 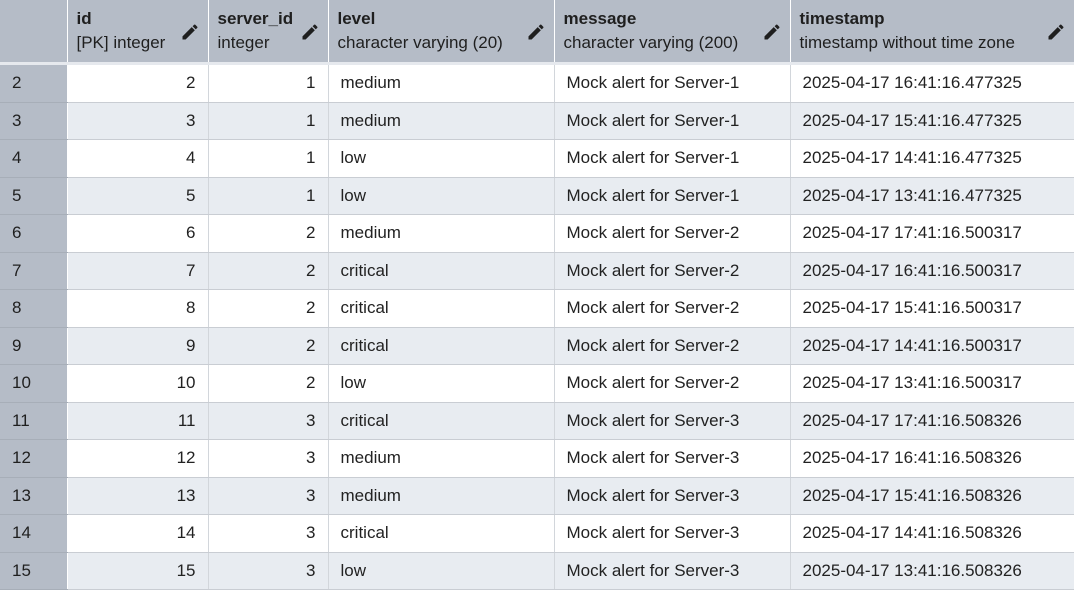 I want to click on cell-timestamp: 2025-04-17 16:41:16.508326, so click(x=932, y=458).